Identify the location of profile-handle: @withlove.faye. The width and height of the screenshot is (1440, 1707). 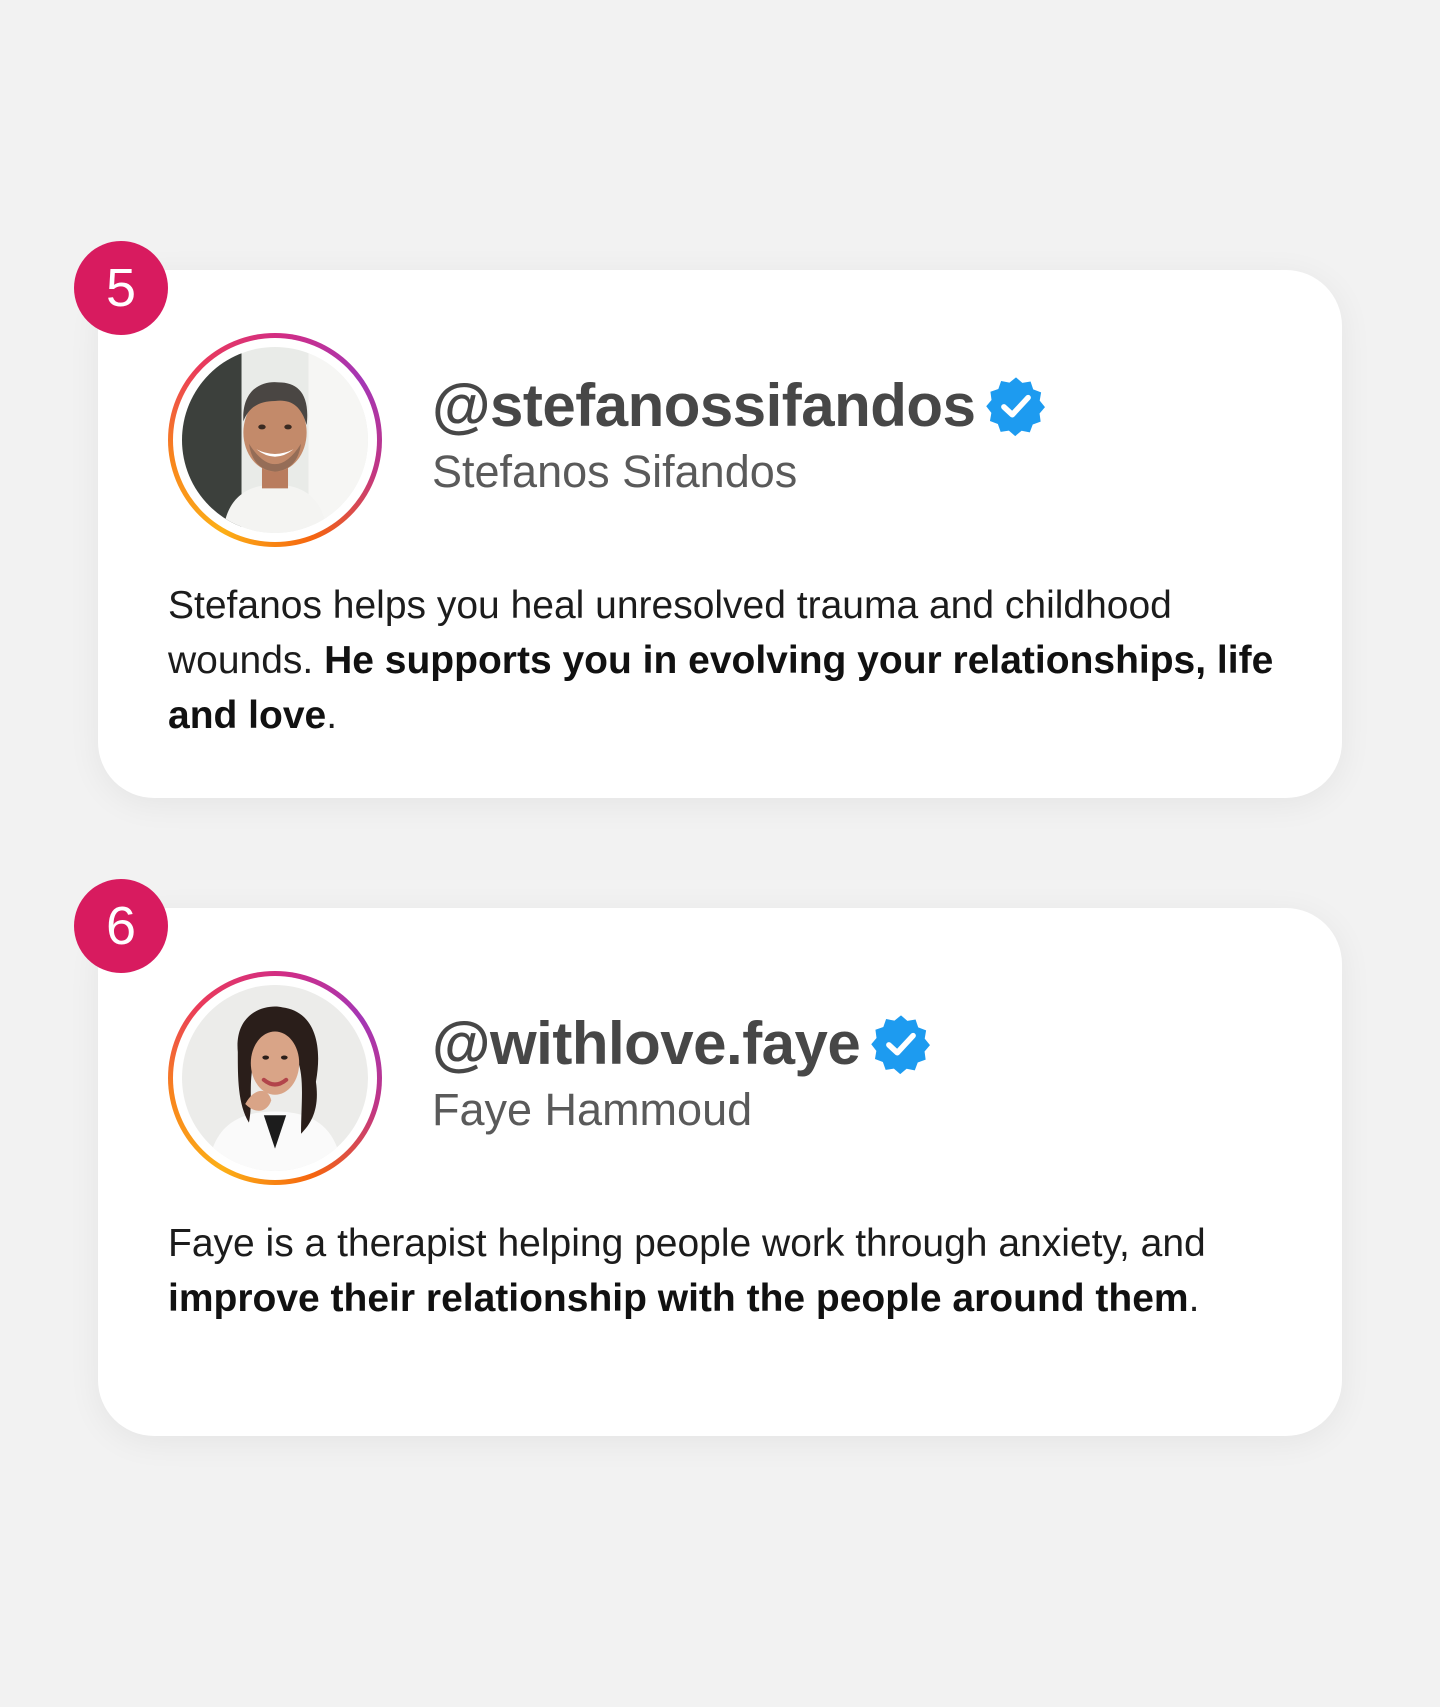
(646, 1044).